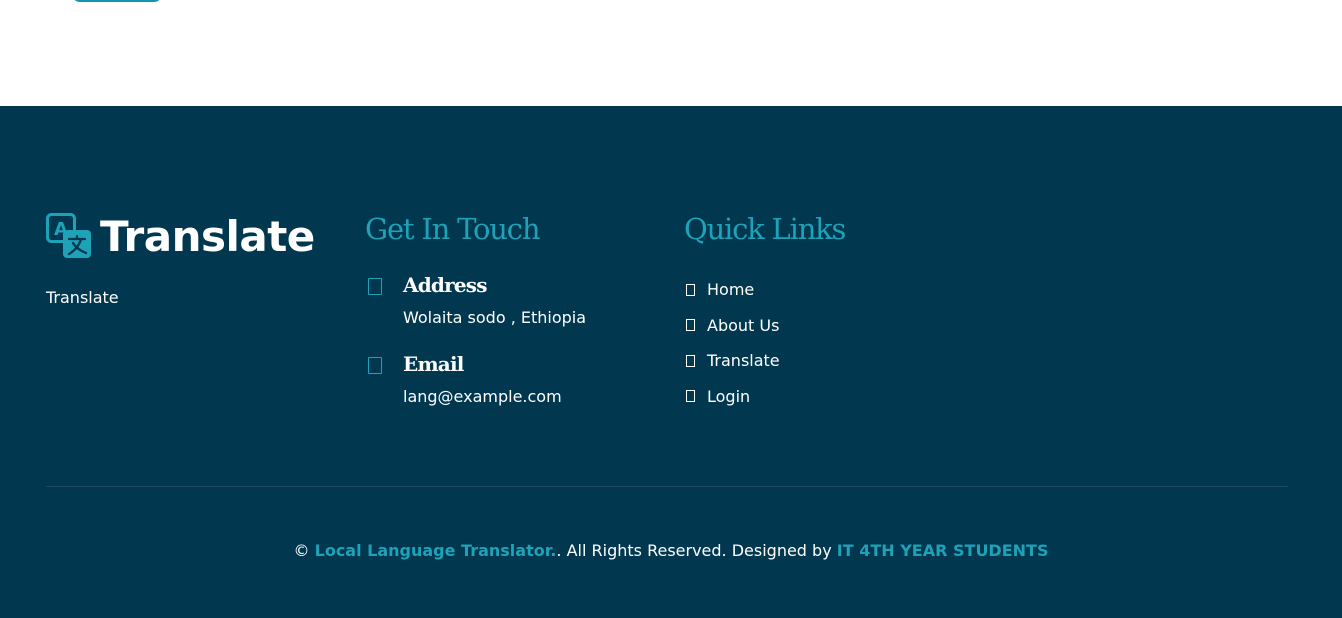 This screenshot has height=618, width=1342. I want to click on footer-brand-column: A Translate Translate, so click(191, 256).